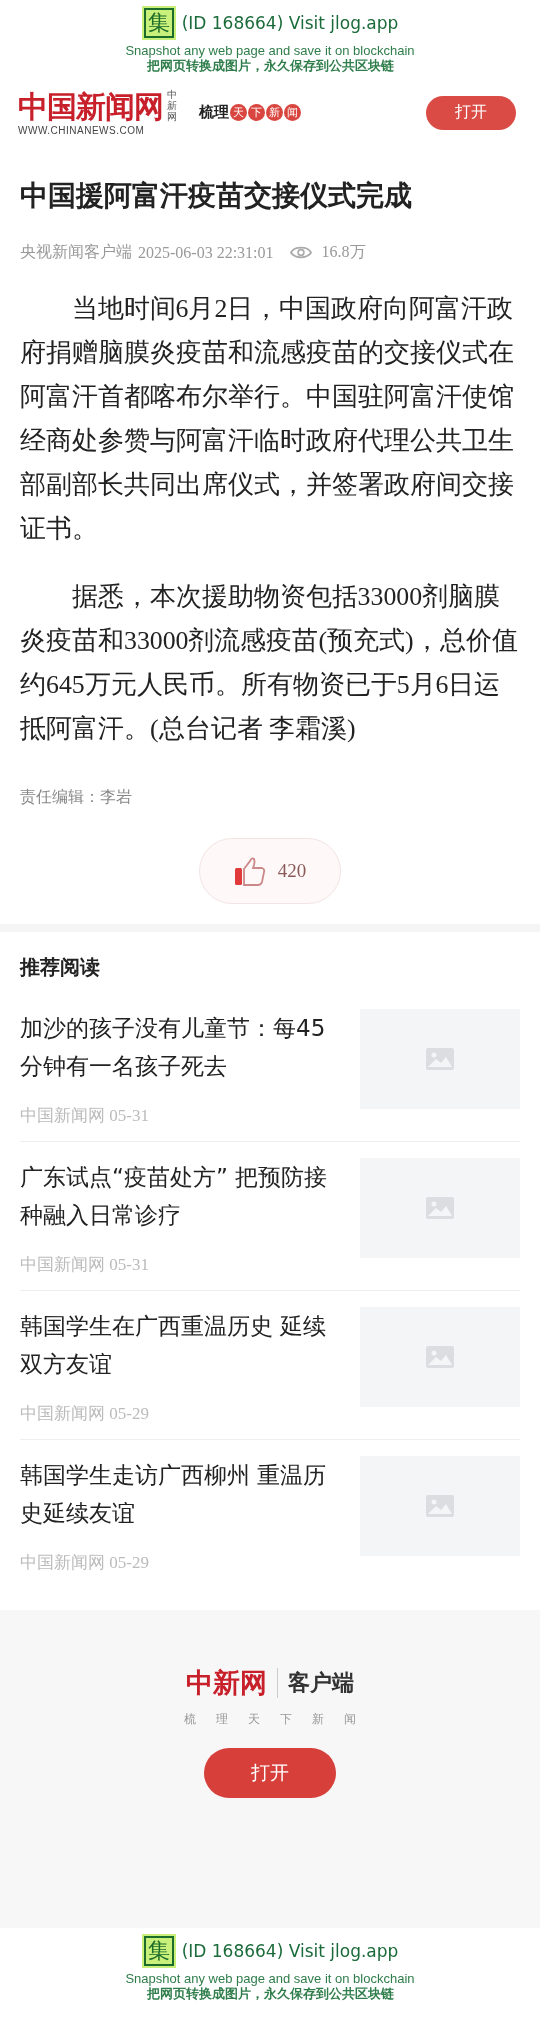 This screenshot has width=540, height=2039. I want to click on site-logo-subtext: 中新网, so click(172, 105).